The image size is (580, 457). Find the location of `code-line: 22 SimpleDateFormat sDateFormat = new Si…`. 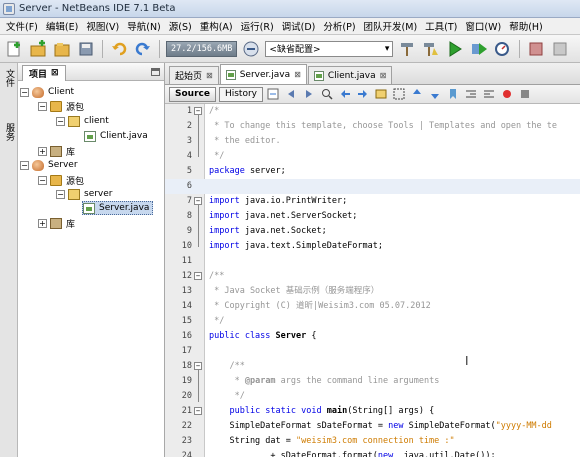

code-line: 22 SimpleDateFormat sDateFormat = new Si… is located at coordinates (372, 426).